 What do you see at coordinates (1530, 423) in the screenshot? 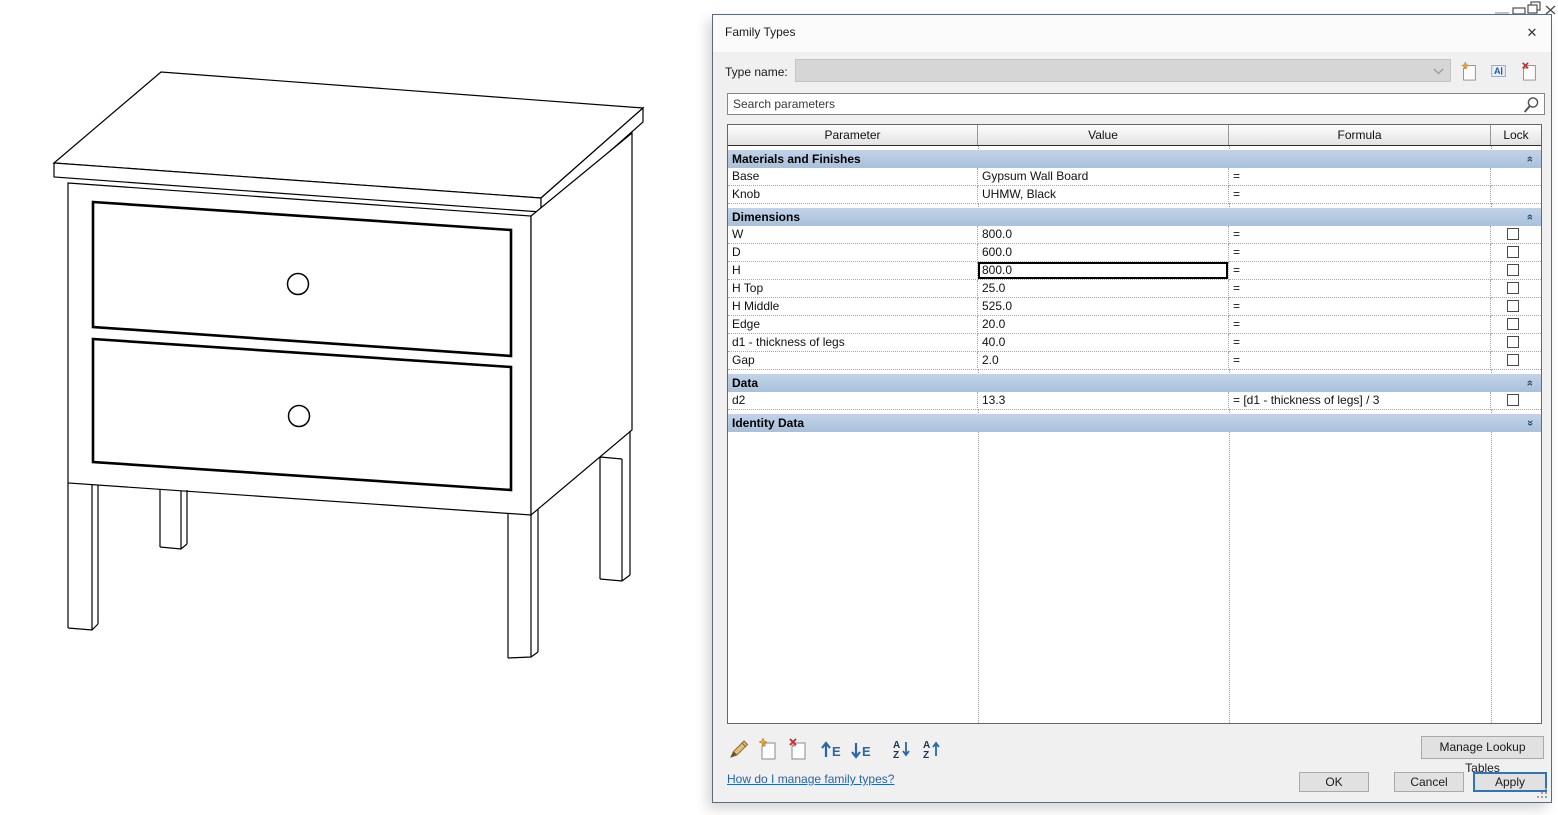
I see `expand-section-icon: »` at bounding box center [1530, 423].